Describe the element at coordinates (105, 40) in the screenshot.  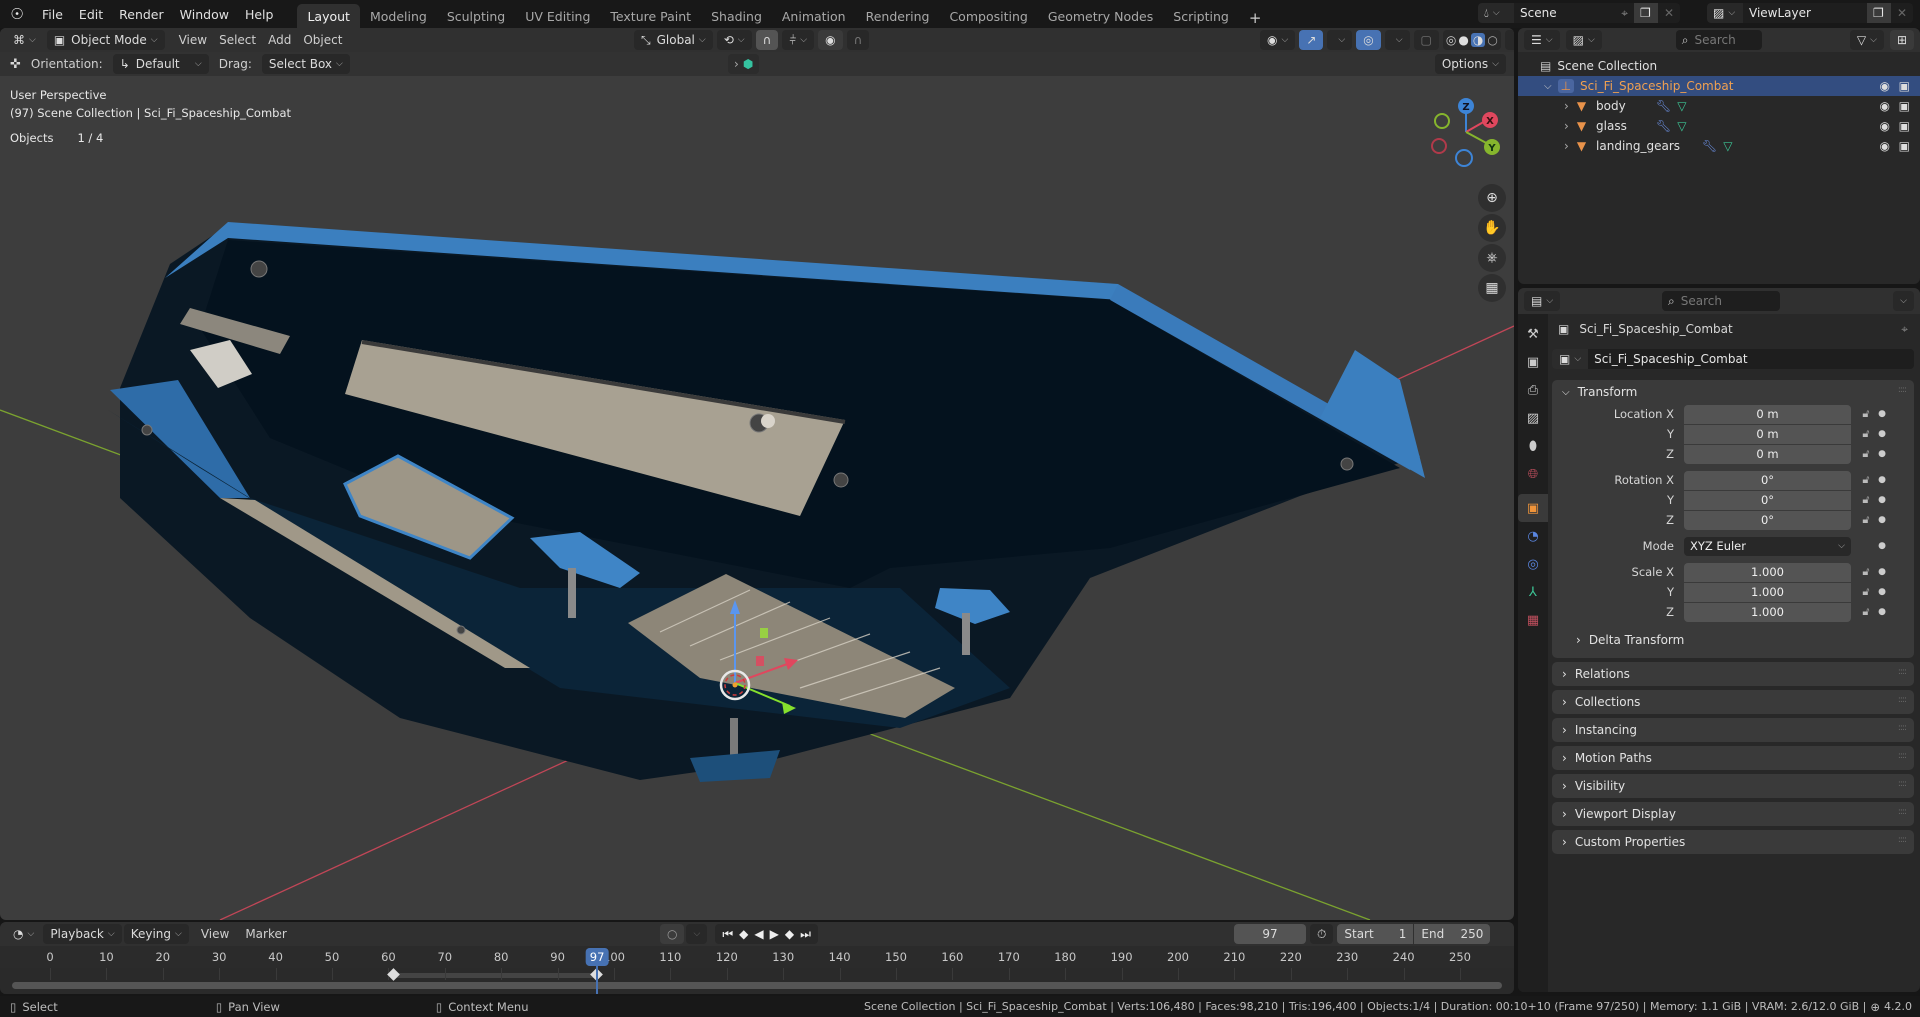
I see `mode-dropdown: ▣ Object Mode ⌵` at that location.